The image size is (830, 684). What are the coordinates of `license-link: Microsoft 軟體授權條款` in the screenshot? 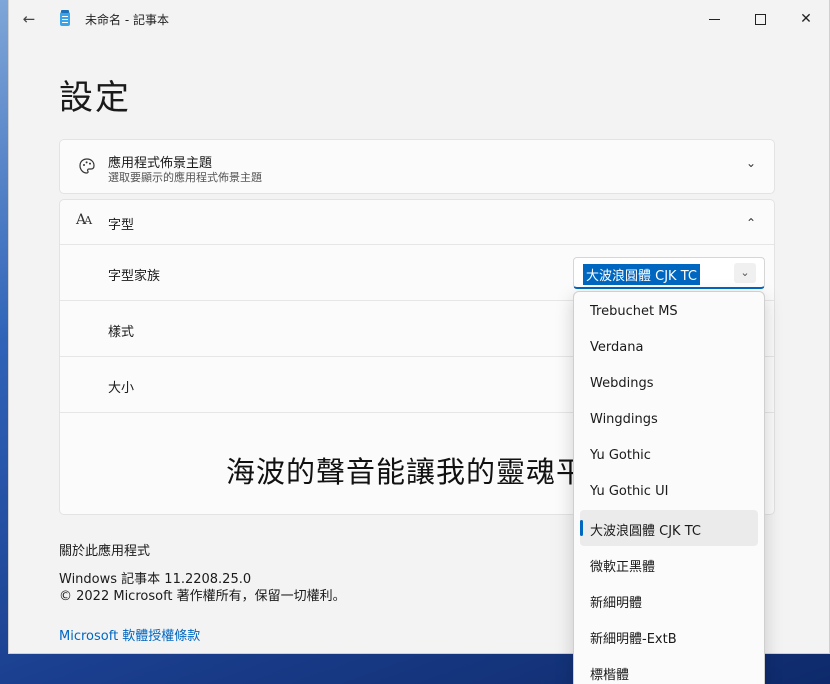 It's located at (129, 634).